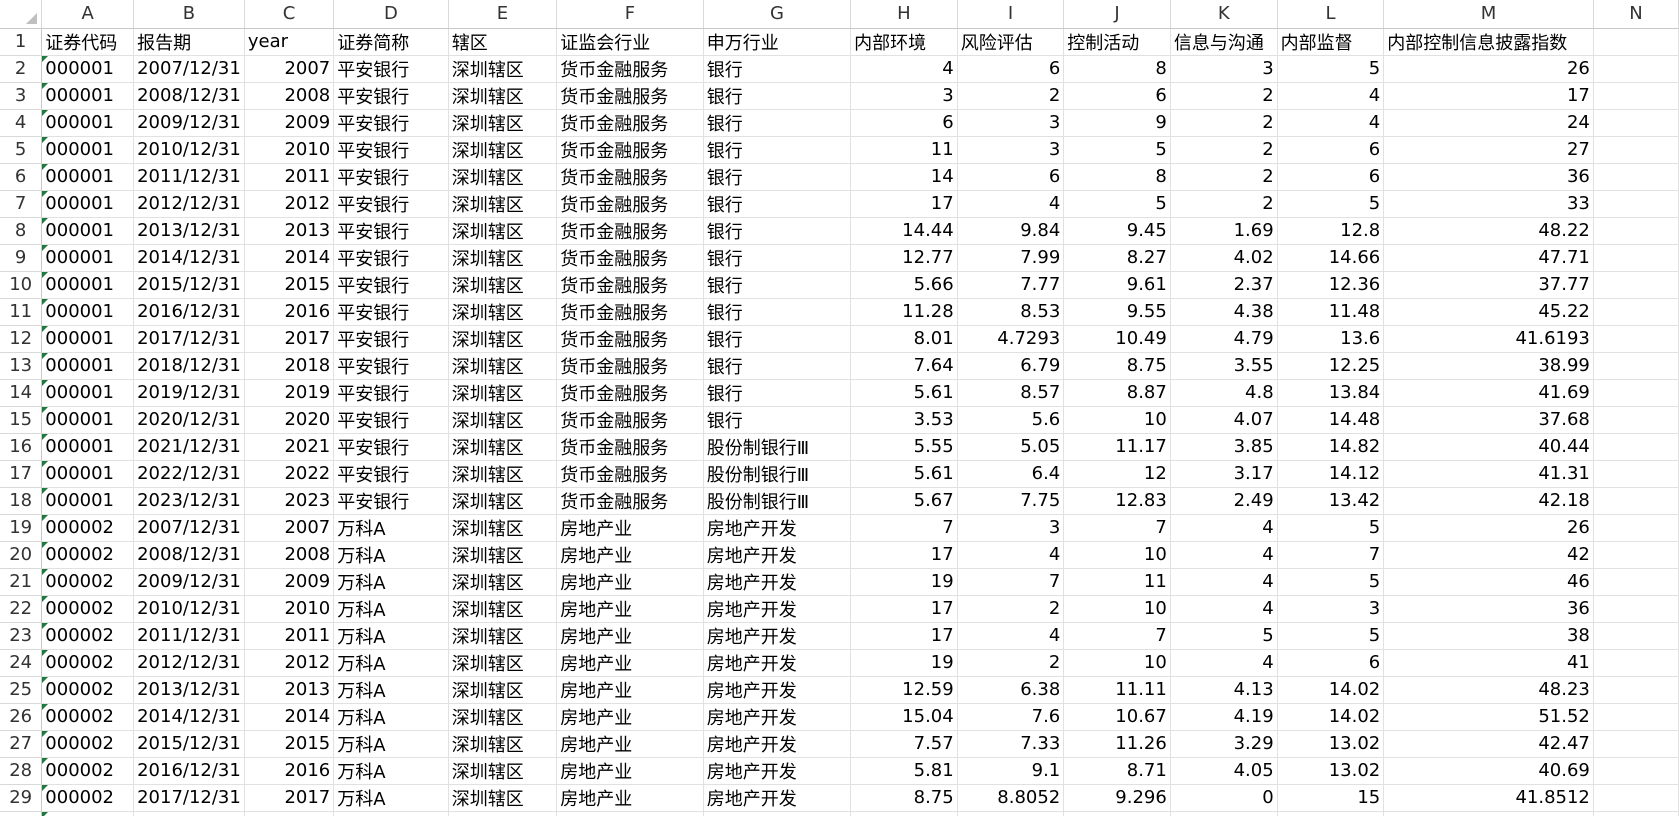 The width and height of the screenshot is (1679, 816). Describe the element at coordinates (189, 582) in the screenshot. I see `cell-B21: 2009/12/31` at that location.